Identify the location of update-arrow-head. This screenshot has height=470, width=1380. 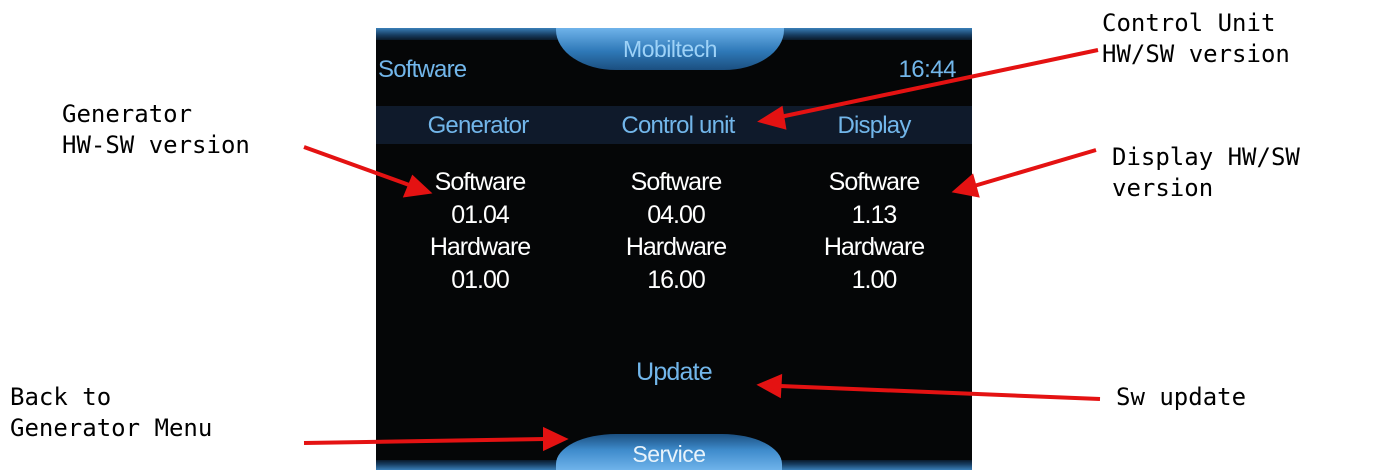
(769, 386).